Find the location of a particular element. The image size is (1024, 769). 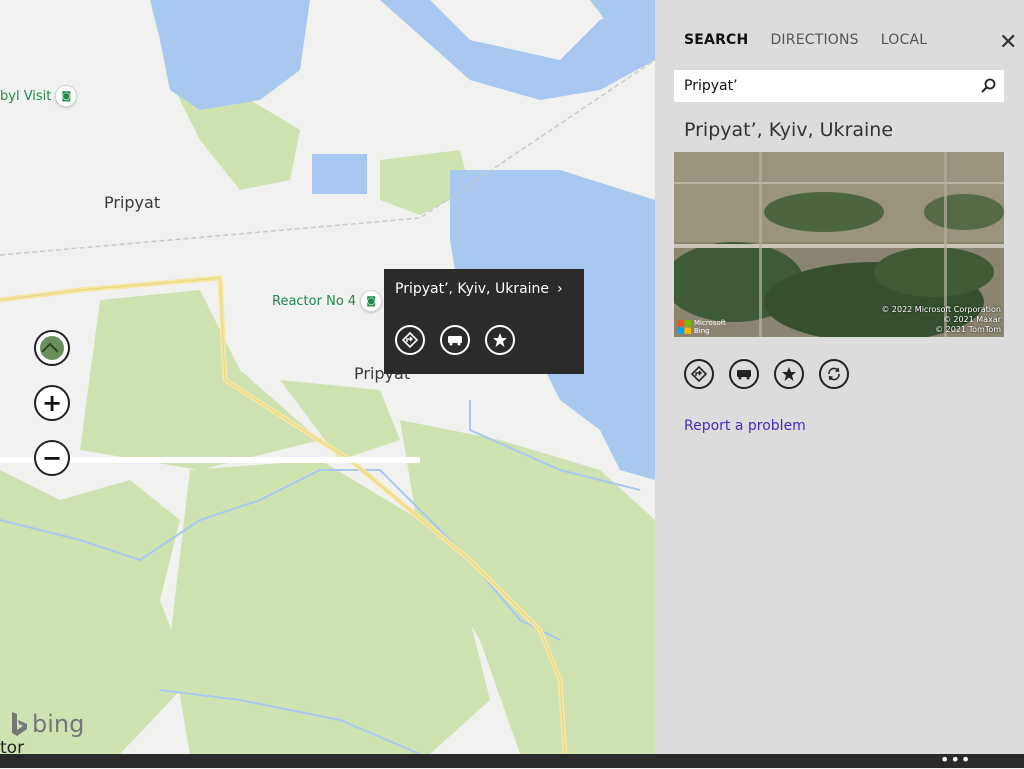

map-label-pripyat: Pripyat is located at coordinates (132, 202).